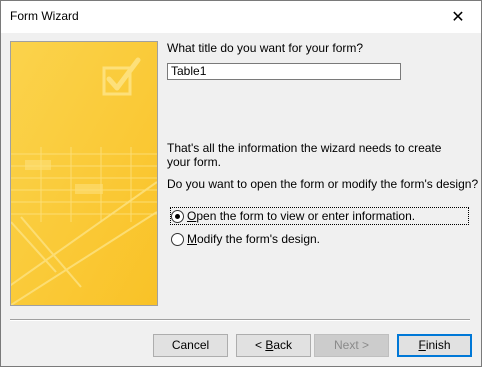 This screenshot has width=482, height=367. What do you see at coordinates (273, 345) in the screenshot?
I see `back-button: < Back` at bounding box center [273, 345].